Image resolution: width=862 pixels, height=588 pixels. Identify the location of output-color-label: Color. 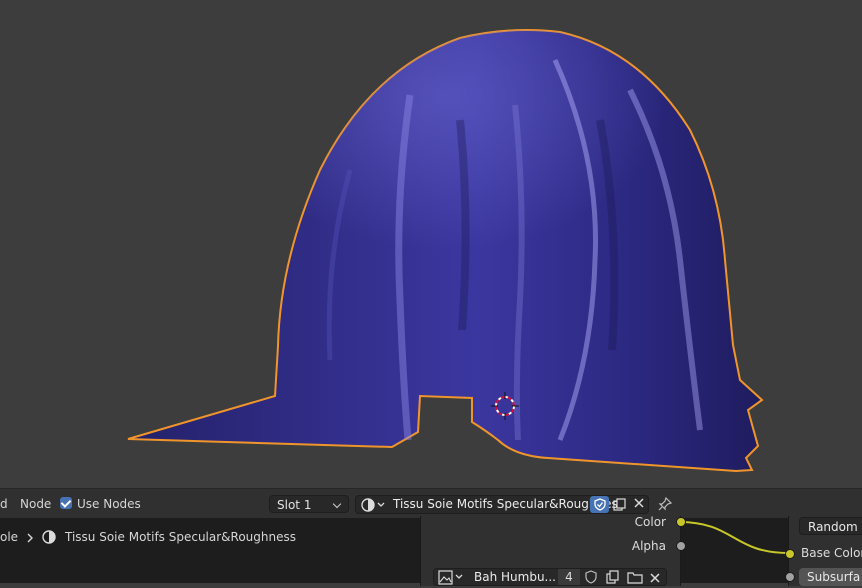
(650, 522).